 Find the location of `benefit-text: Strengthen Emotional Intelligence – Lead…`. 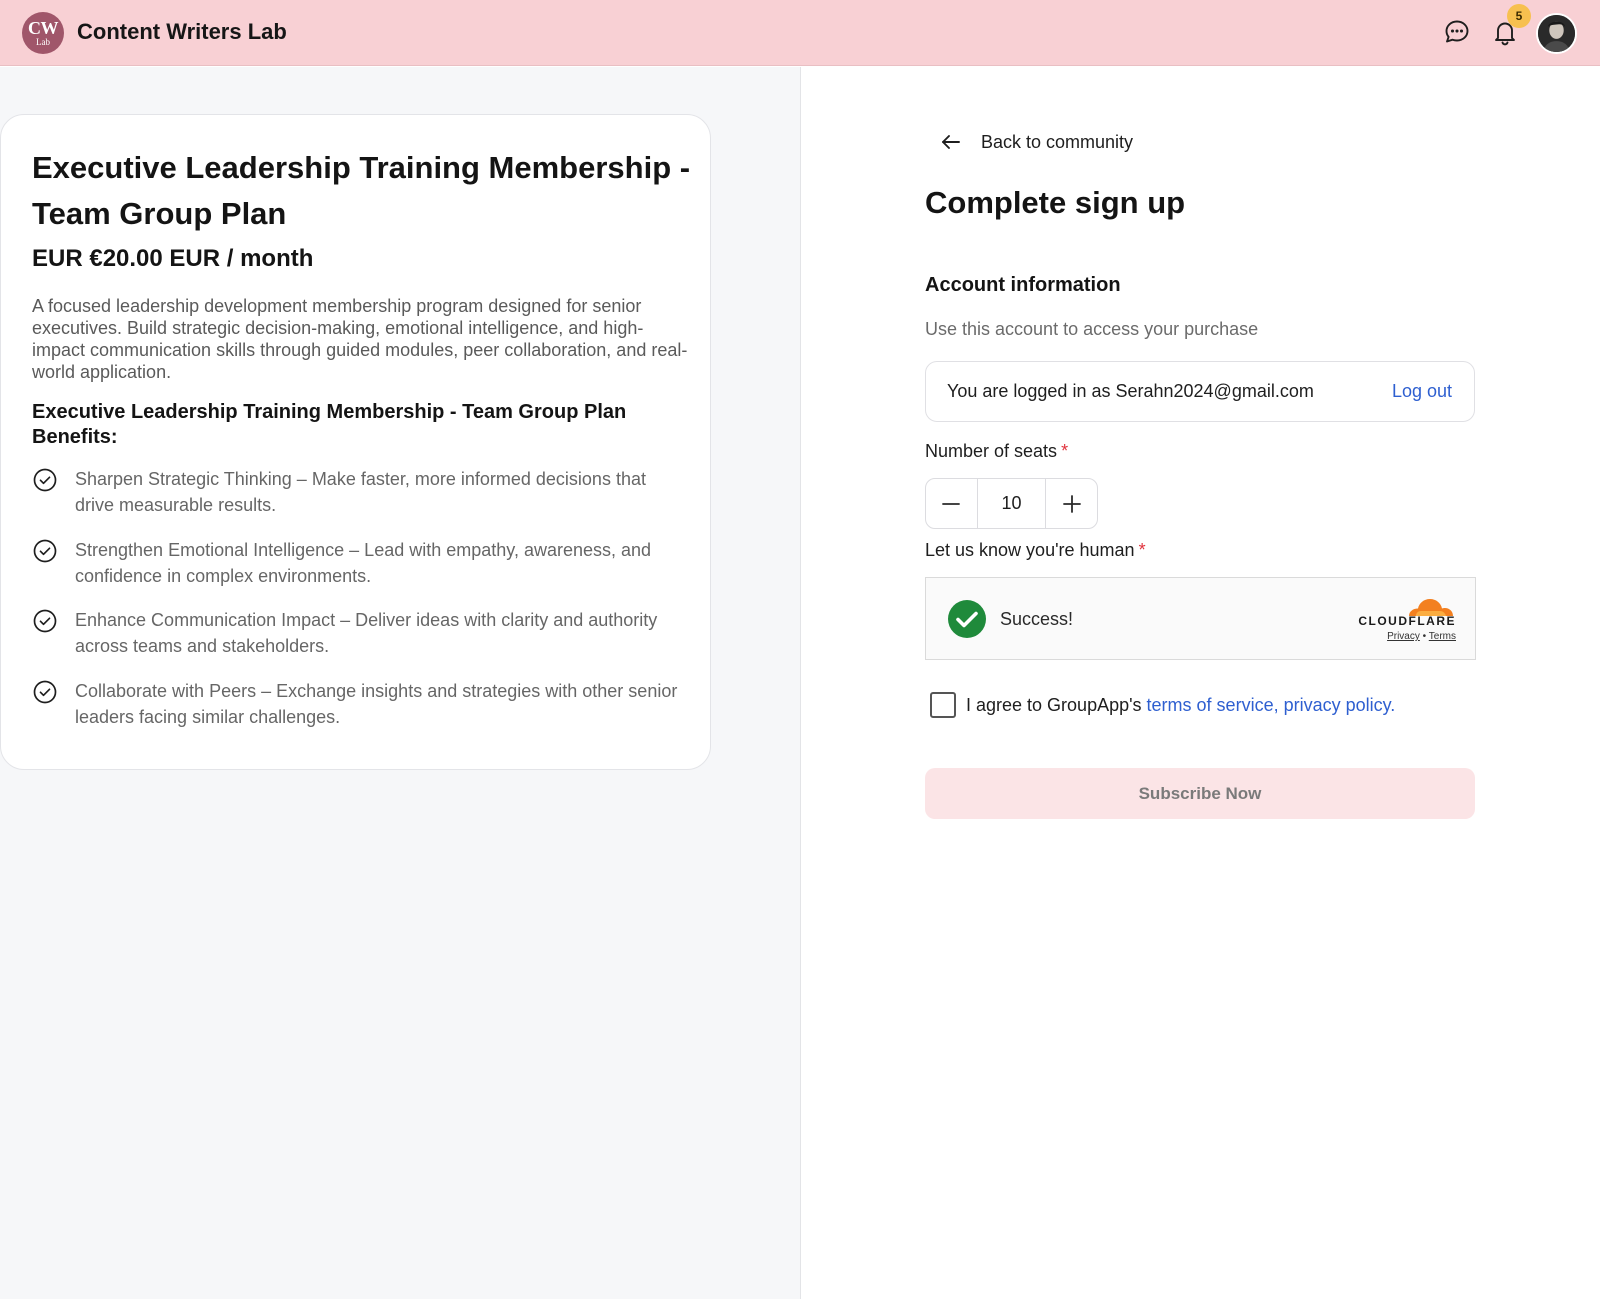

benefit-text: Strengthen Emotional Intelligence – Lead… is located at coordinates (363, 563).